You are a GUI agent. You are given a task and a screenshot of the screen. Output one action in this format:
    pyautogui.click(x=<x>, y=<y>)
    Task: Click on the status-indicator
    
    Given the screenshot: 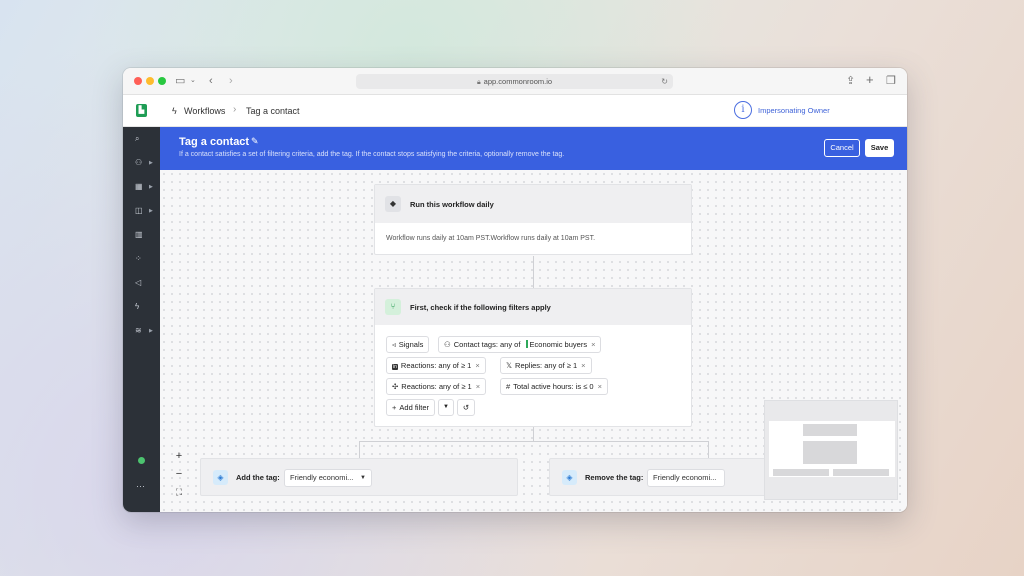 What is the action you would take?
    pyautogui.click(x=141, y=460)
    